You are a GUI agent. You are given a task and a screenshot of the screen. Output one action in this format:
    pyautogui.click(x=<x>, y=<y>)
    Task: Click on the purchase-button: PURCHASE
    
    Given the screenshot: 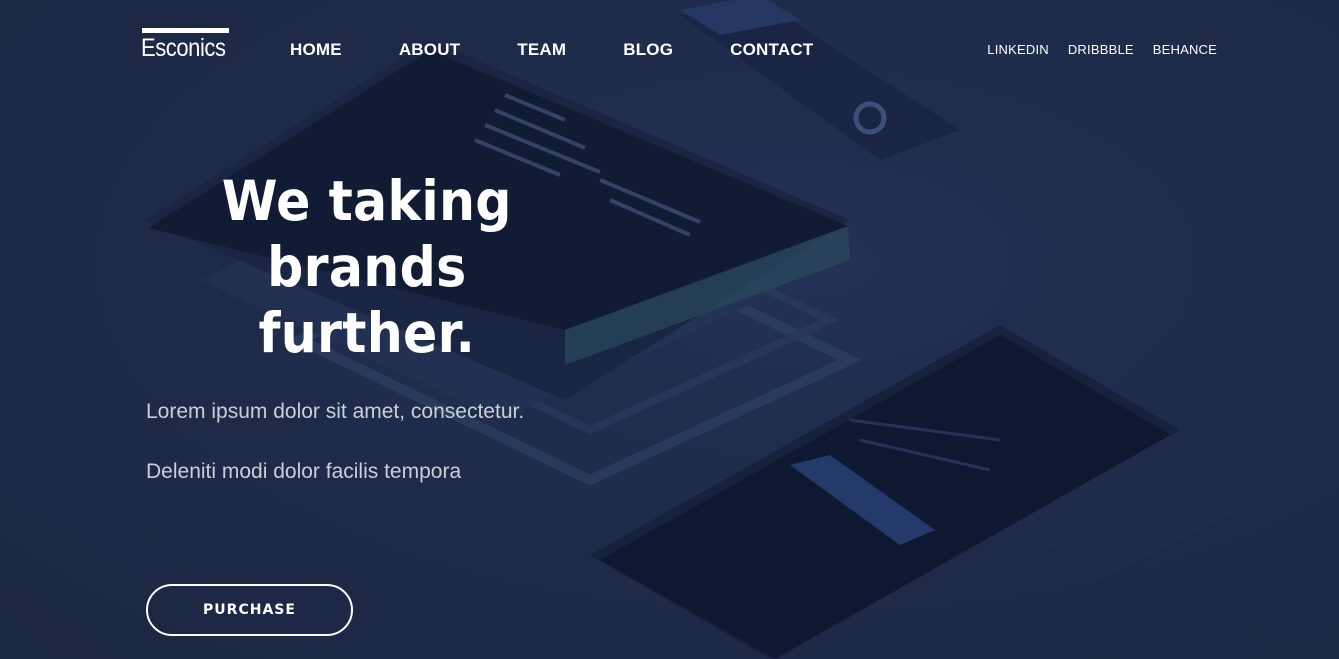 What is the action you would take?
    pyautogui.click(x=249, y=610)
    